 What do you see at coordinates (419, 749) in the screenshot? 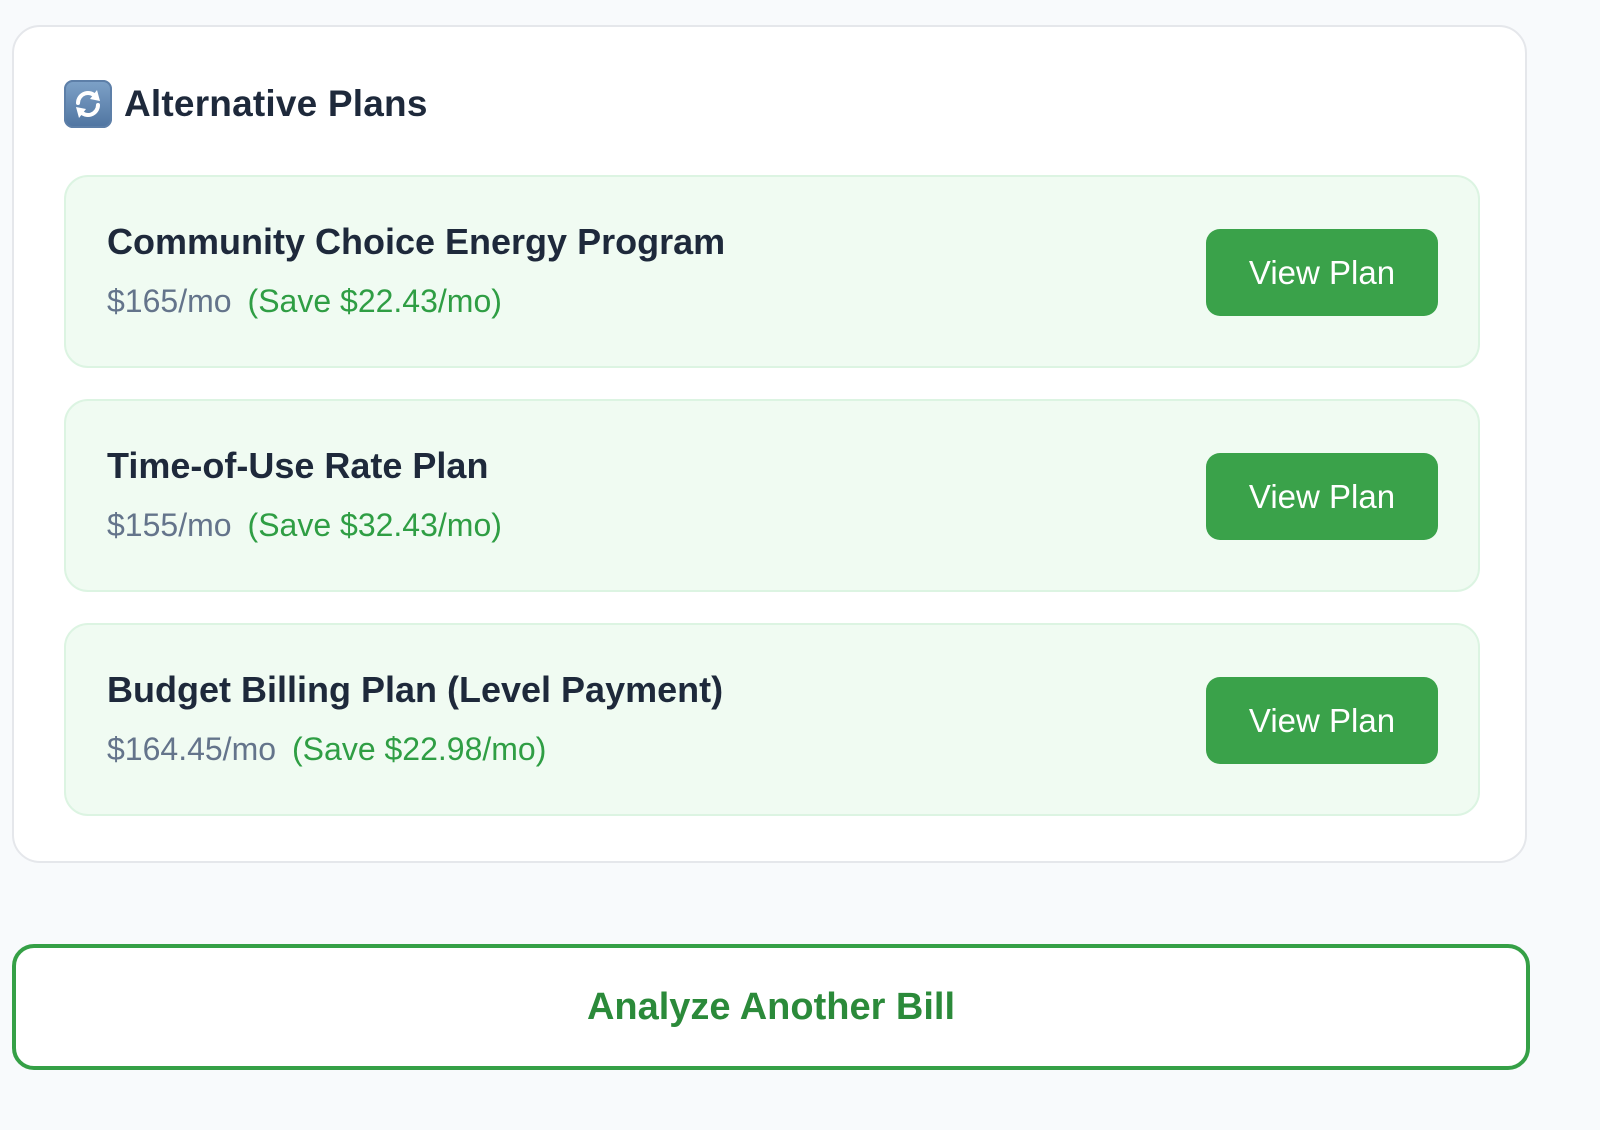
I see `plan-savings: (Save $22.98/mo)` at bounding box center [419, 749].